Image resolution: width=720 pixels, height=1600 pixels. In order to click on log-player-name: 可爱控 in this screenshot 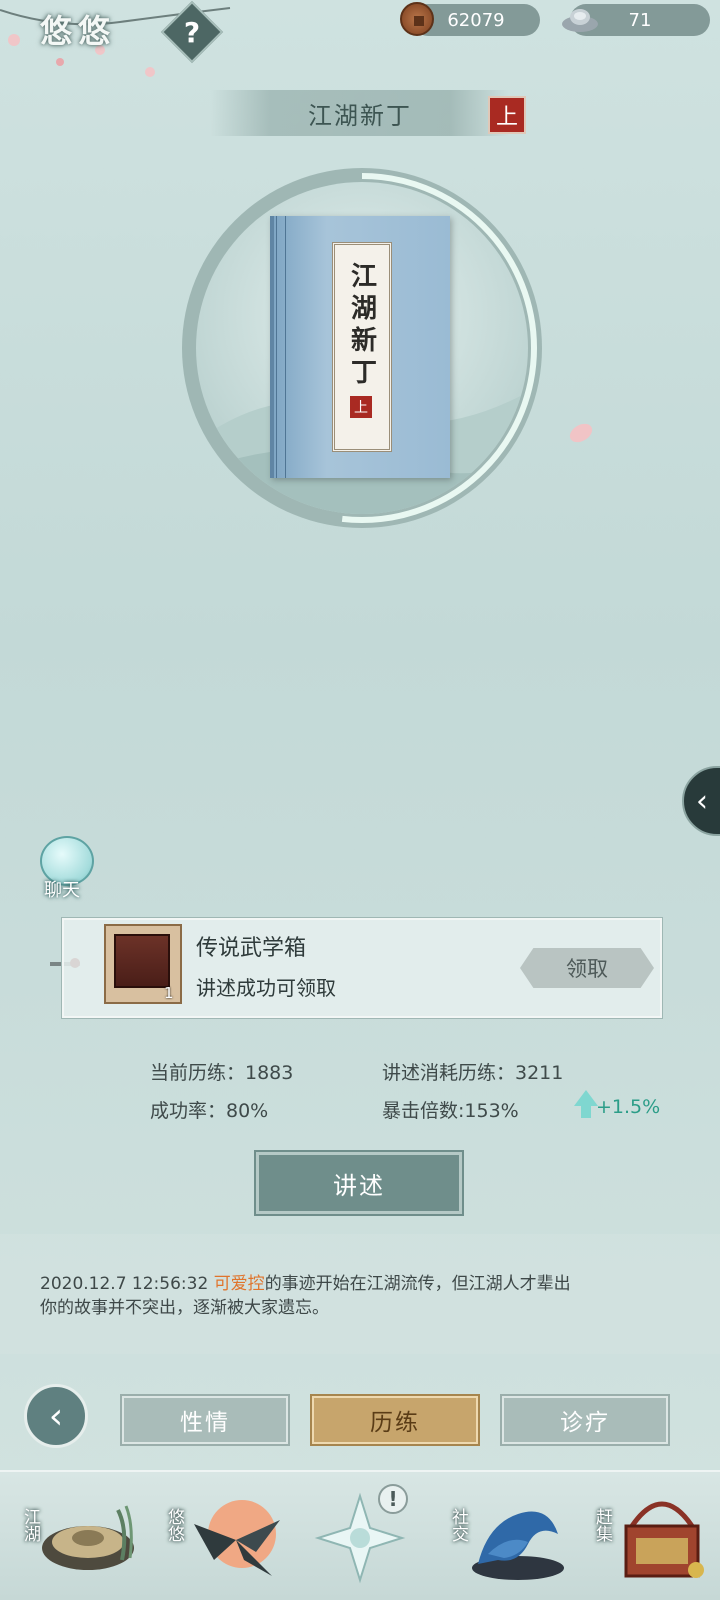, I will do `click(239, 1284)`.